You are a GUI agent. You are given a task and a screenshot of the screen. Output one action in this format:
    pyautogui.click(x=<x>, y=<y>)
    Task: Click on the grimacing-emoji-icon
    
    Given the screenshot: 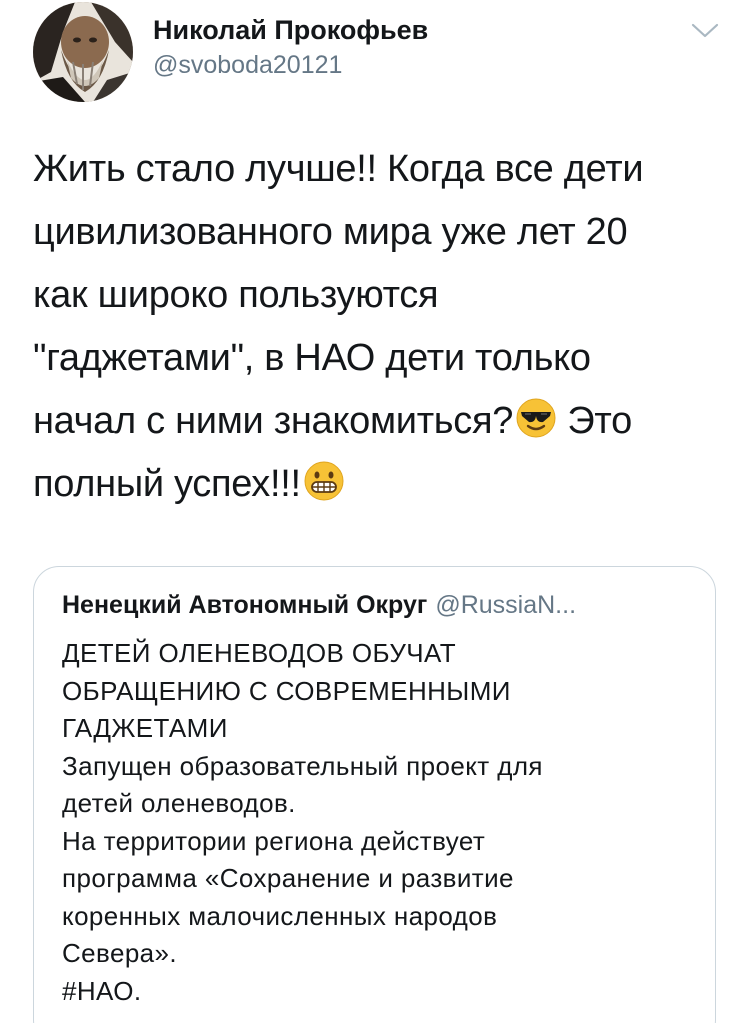 What is the action you would take?
    pyautogui.click(x=324, y=480)
    